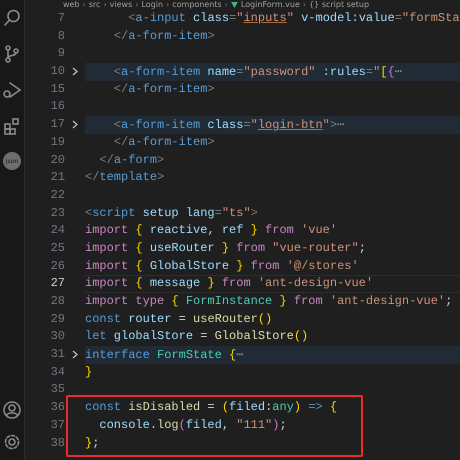  What do you see at coordinates (60, 53) in the screenshot?
I see `line-number: 9` at bounding box center [60, 53].